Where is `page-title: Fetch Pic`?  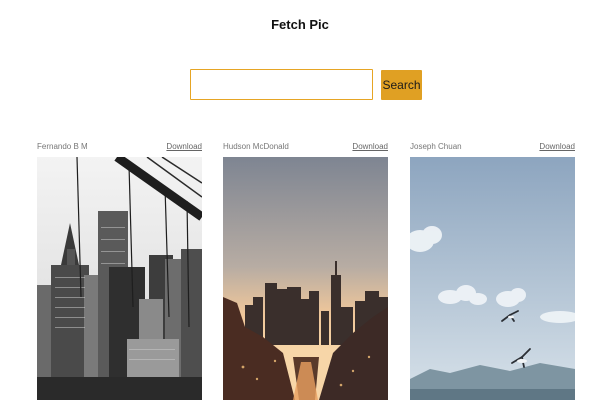 page-title: Fetch Pic is located at coordinates (300, 24).